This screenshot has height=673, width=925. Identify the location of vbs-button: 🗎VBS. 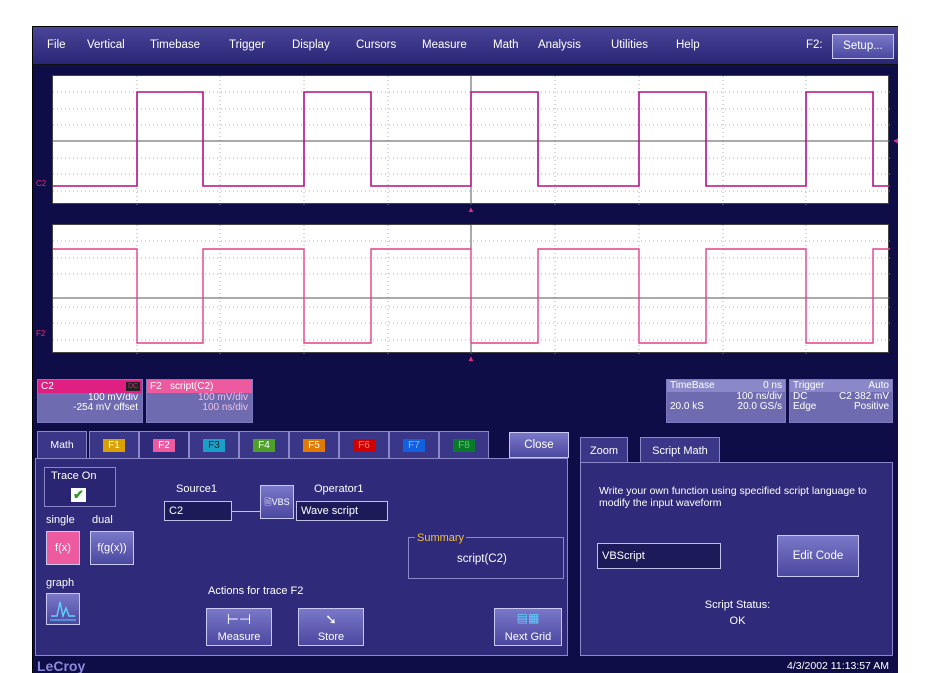
(277, 502).